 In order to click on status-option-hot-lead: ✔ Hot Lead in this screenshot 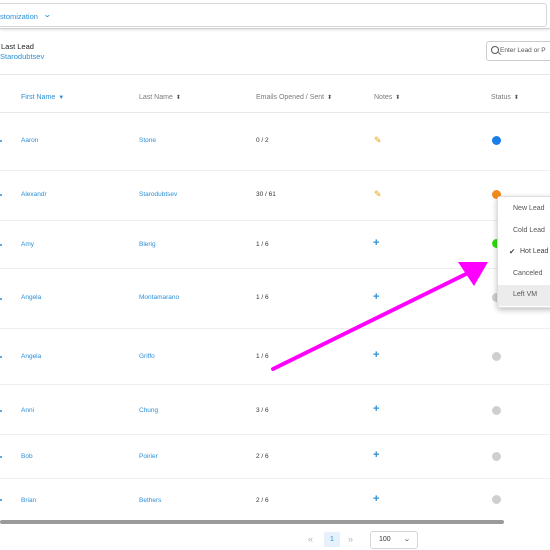, I will do `click(524, 252)`.